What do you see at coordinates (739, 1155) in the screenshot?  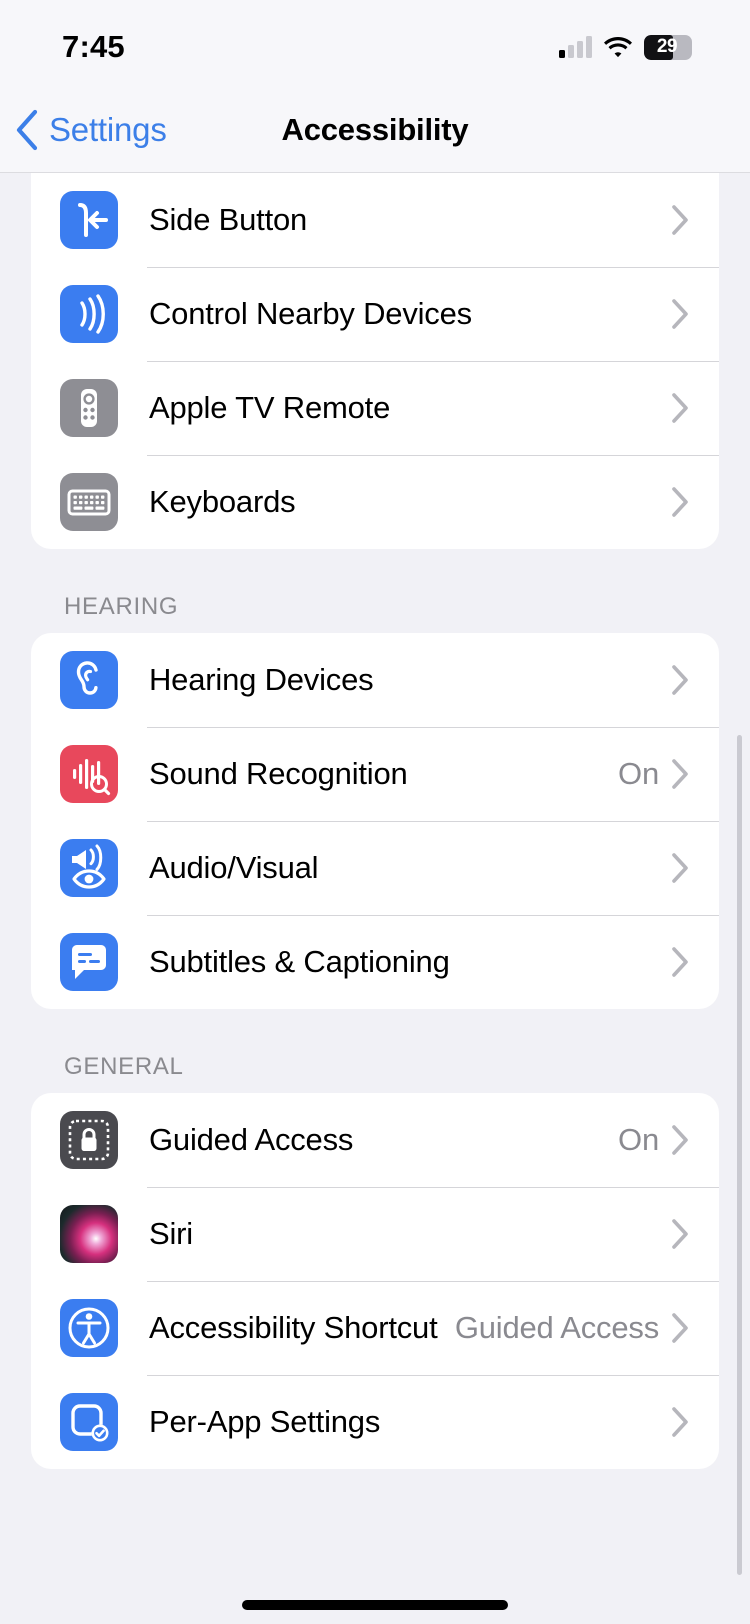 I see `vertical-scrollbar` at bounding box center [739, 1155].